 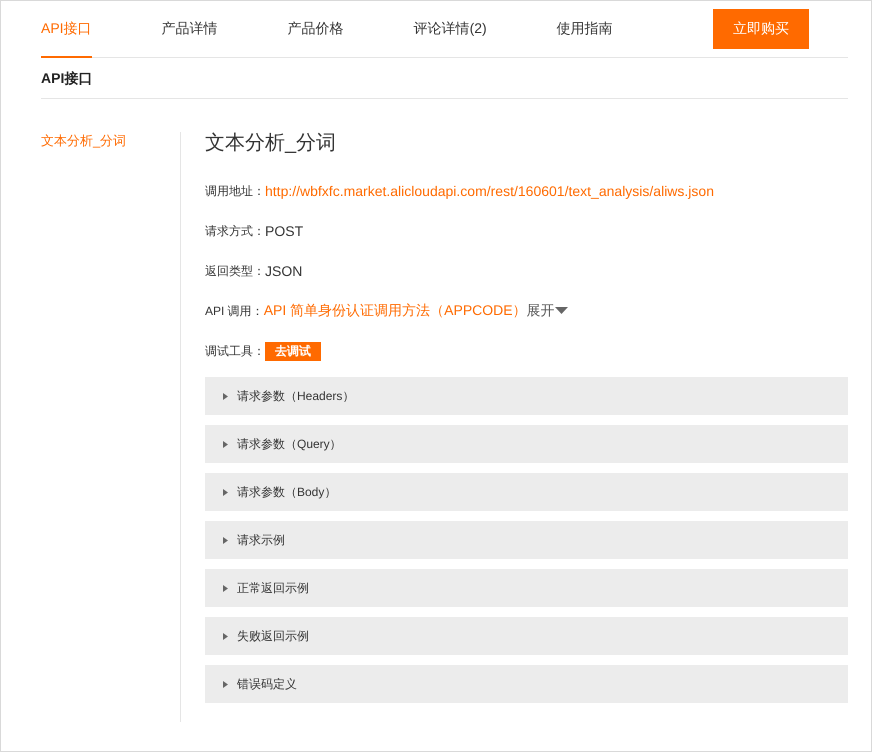 I want to click on caret-down-icon, so click(x=561, y=311).